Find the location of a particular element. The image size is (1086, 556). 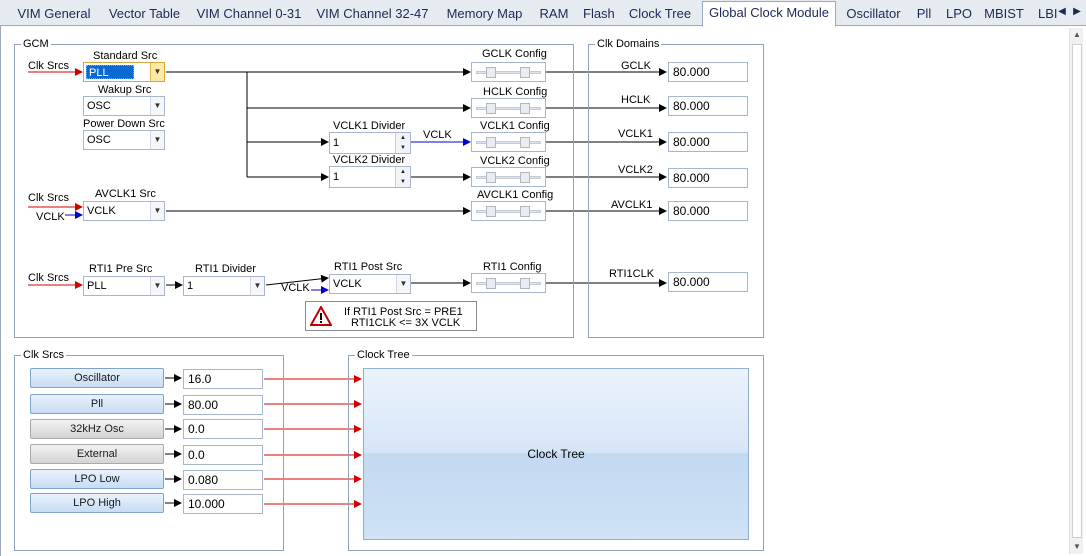

gcm-clk-srcs-label: Clk Srcs is located at coordinates (48, 66).